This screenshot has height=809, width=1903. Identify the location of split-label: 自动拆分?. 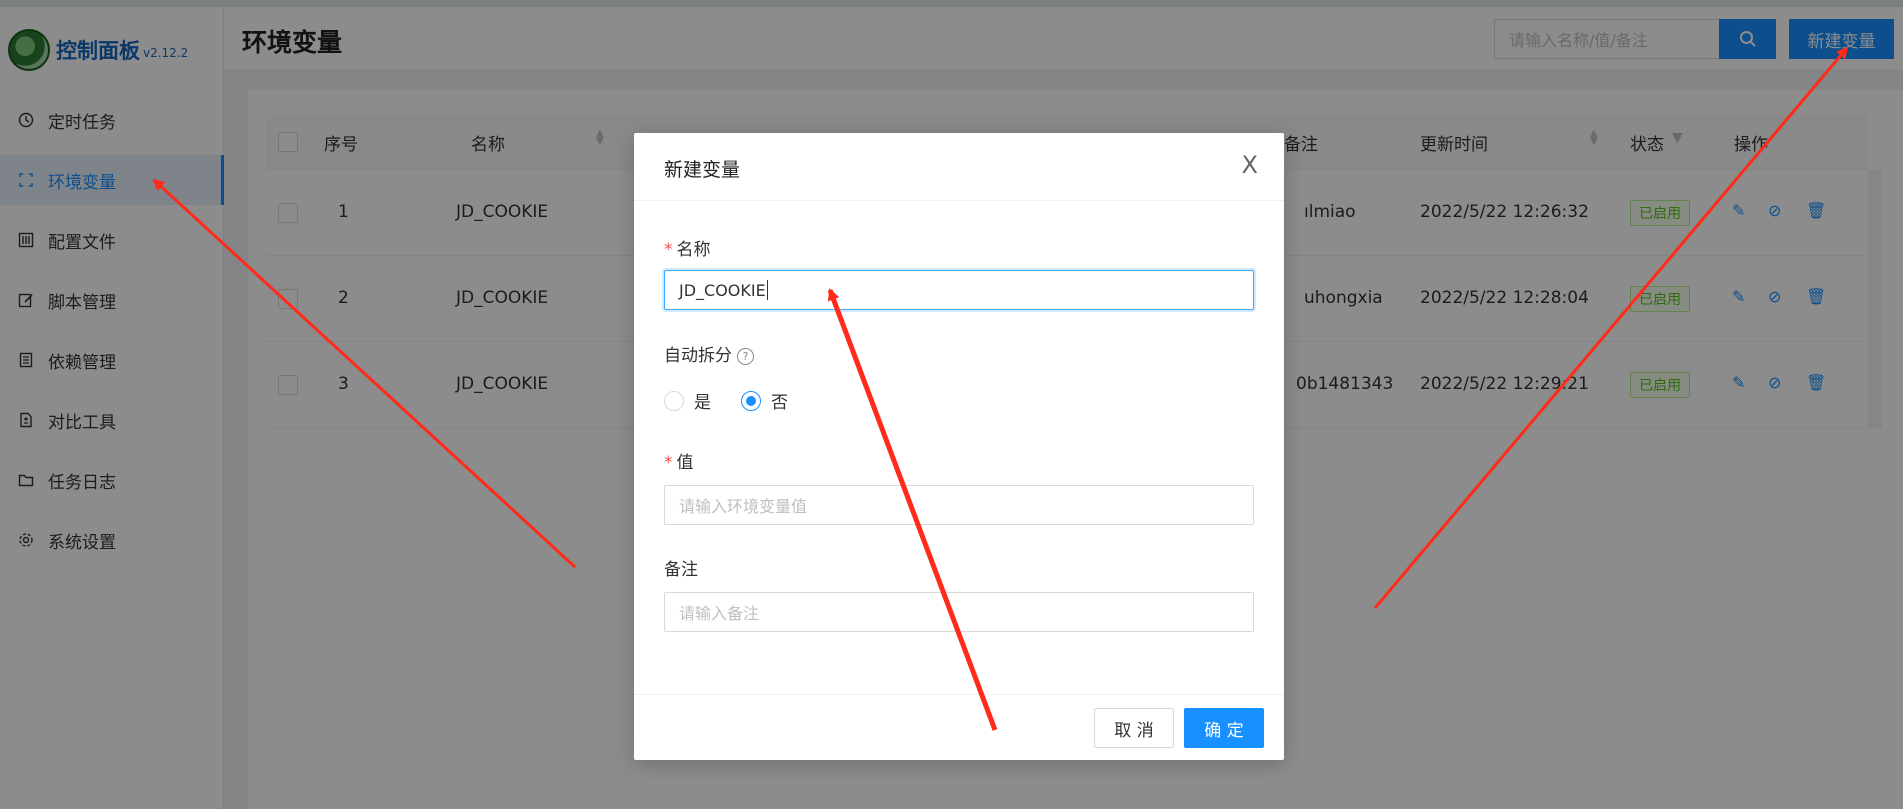
(709, 353).